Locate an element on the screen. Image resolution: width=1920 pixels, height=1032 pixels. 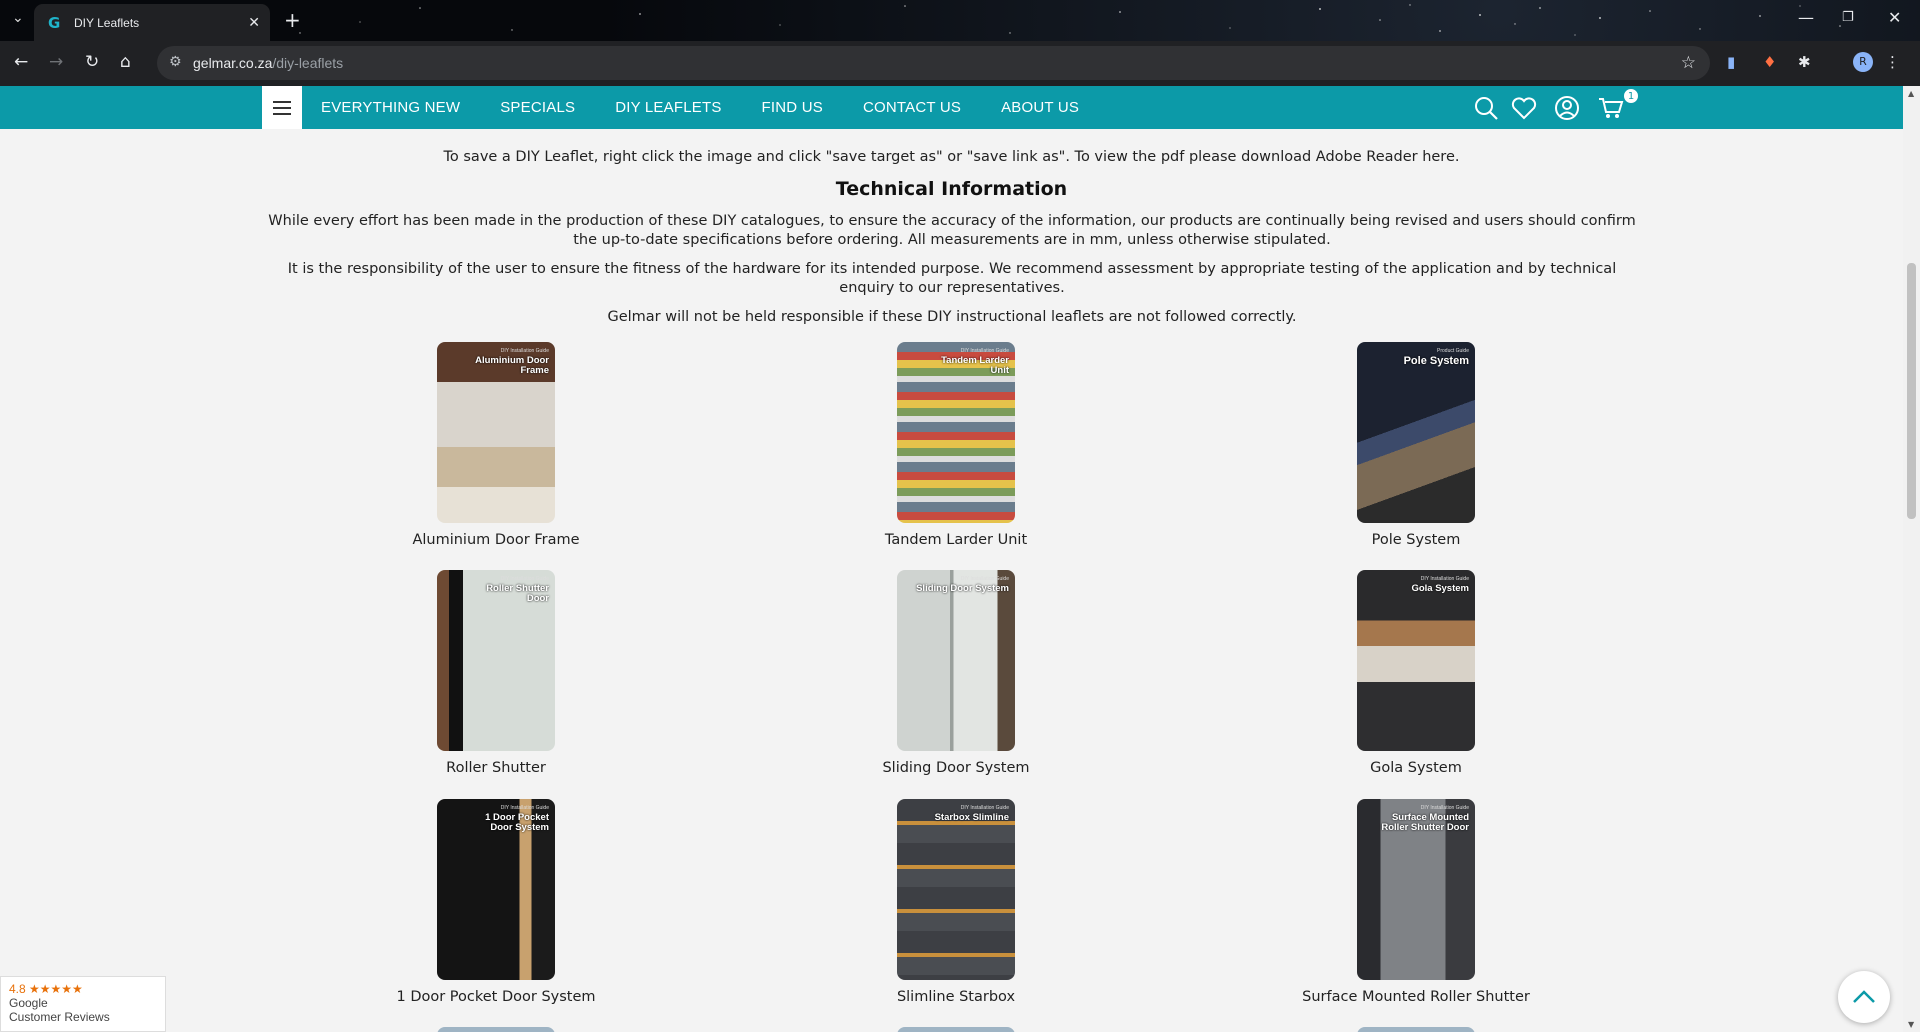
google-label: Google is located at coordinates (28, 1003).